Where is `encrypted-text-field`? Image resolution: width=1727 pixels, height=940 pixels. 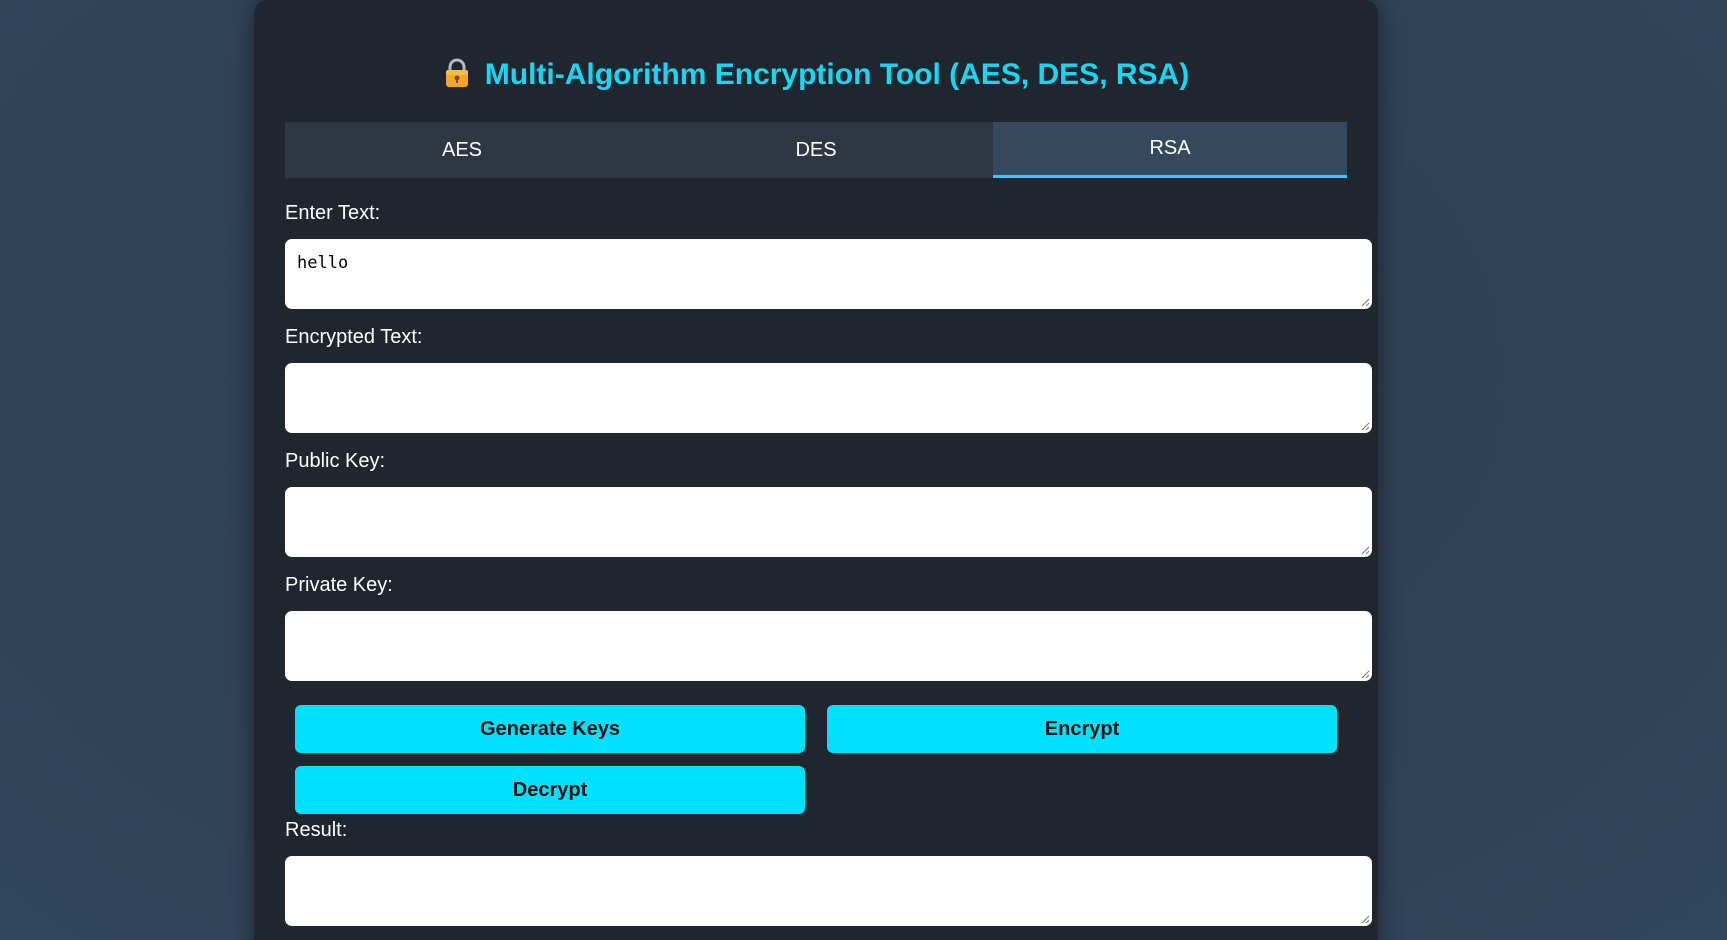 encrypted-text-field is located at coordinates (828, 398).